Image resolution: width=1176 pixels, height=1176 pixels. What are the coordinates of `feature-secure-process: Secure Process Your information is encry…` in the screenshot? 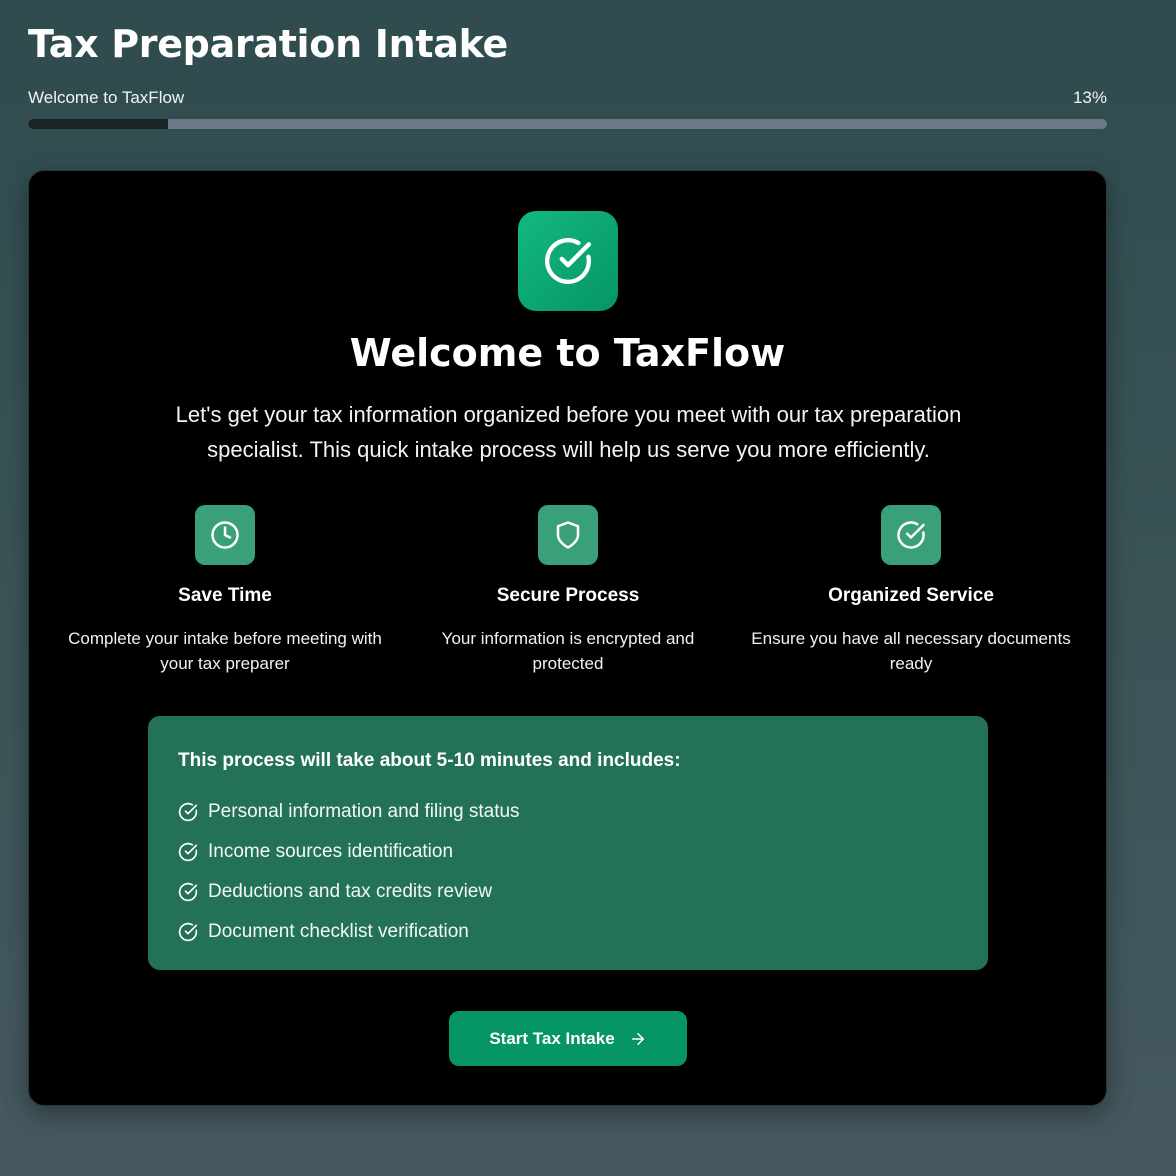 It's located at (568, 590).